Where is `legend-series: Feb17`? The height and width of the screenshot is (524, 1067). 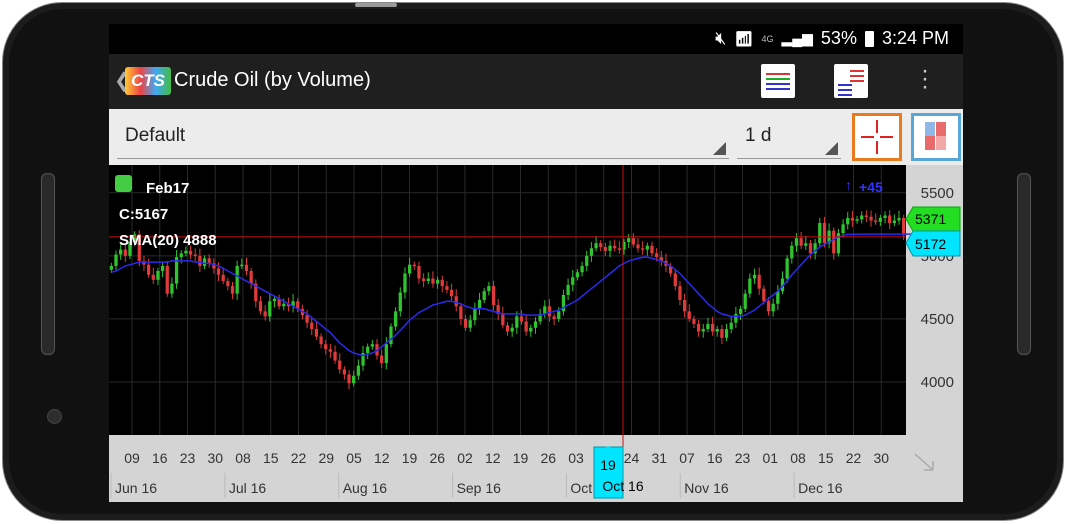 legend-series: Feb17 is located at coordinates (167, 188).